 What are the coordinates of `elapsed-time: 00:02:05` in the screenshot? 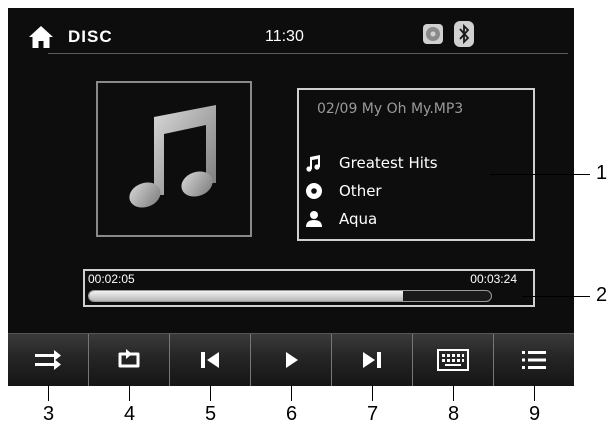 It's located at (111, 279).